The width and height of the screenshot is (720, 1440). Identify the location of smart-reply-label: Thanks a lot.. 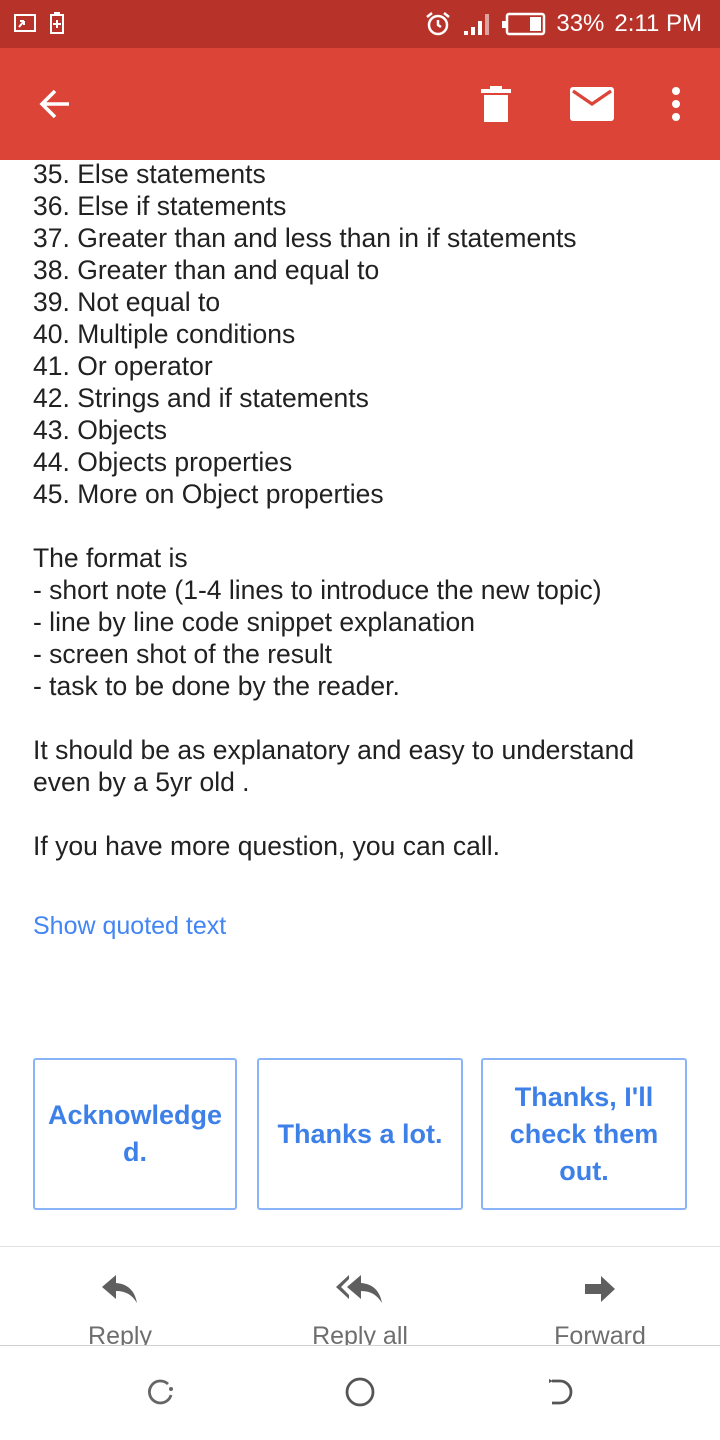
(360, 1133).